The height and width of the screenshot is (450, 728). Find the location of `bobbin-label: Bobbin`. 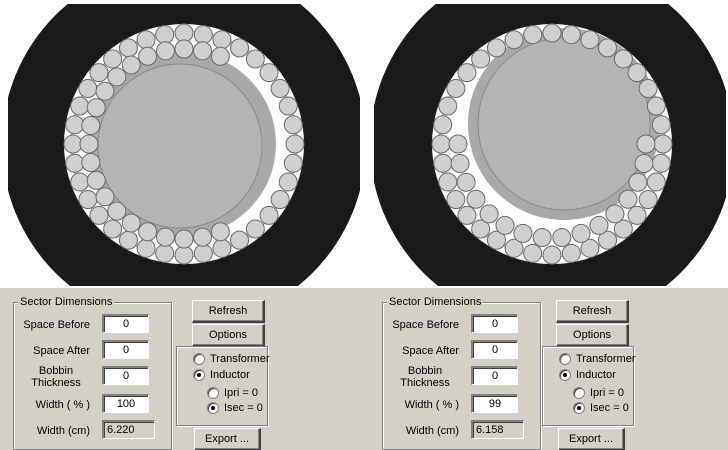

bobbin-label: Bobbin is located at coordinates (425, 371).